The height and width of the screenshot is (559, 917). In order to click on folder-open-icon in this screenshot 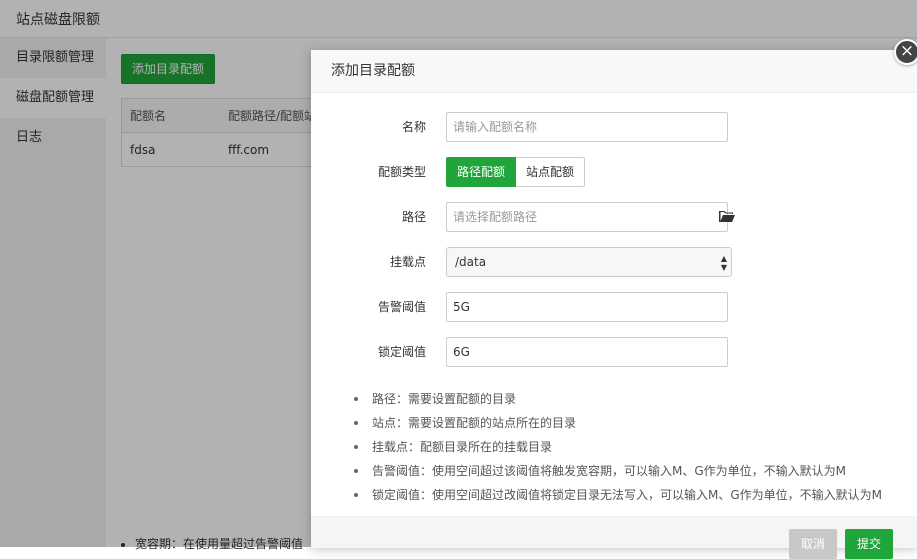, I will do `click(727, 216)`.